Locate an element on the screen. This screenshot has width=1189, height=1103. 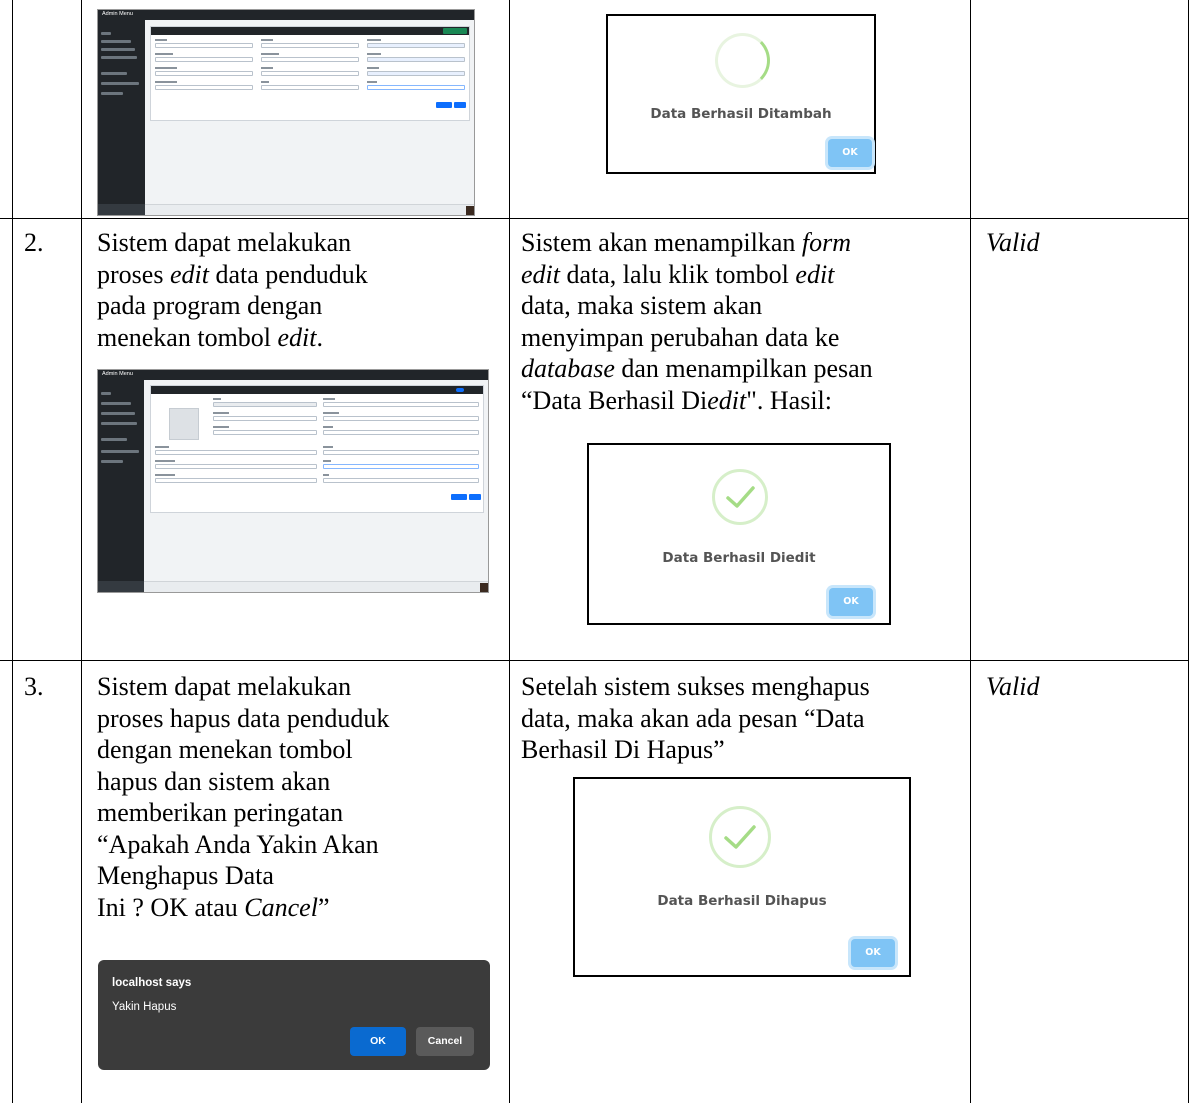
success-message: Data Berhasil Dihapus is located at coordinates (742, 901).